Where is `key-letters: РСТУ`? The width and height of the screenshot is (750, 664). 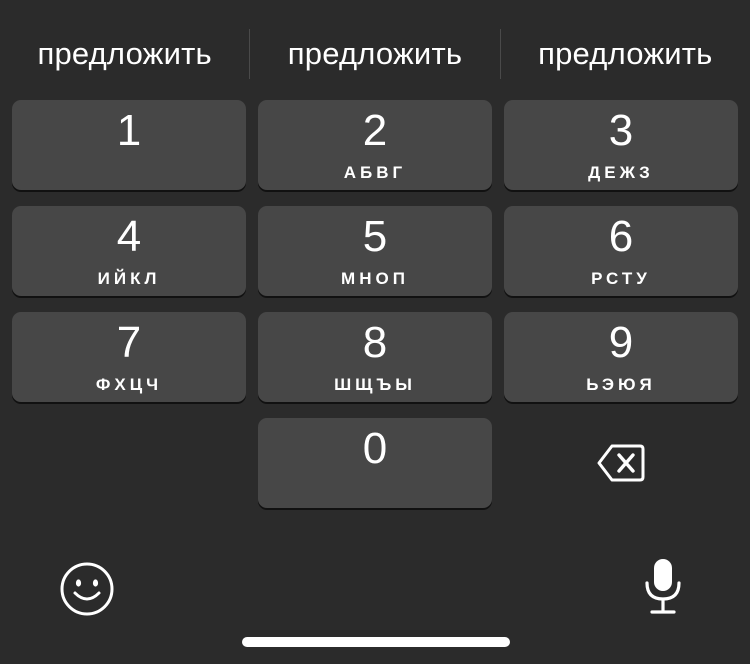 key-letters: РСТУ is located at coordinates (621, 278).